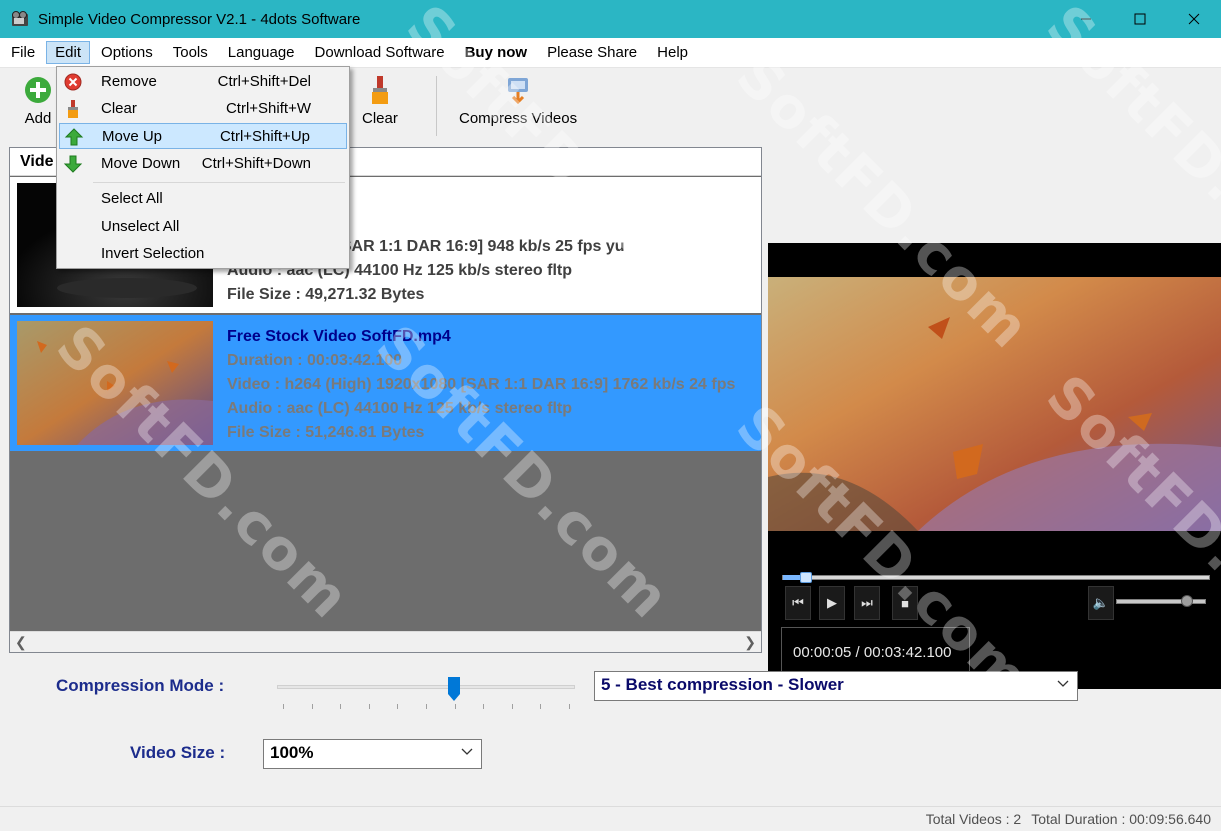 The width and height of the screenshot is (1221, 831). Describe the element at coordinates (496, 52) in the screenshot. I see `menu-buy-now: Buy now` at that location.